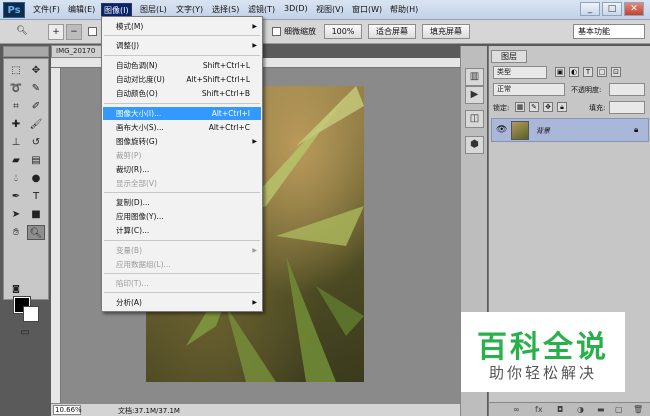  I want to click on zoom-100-button: 100%, so click(343, 31).